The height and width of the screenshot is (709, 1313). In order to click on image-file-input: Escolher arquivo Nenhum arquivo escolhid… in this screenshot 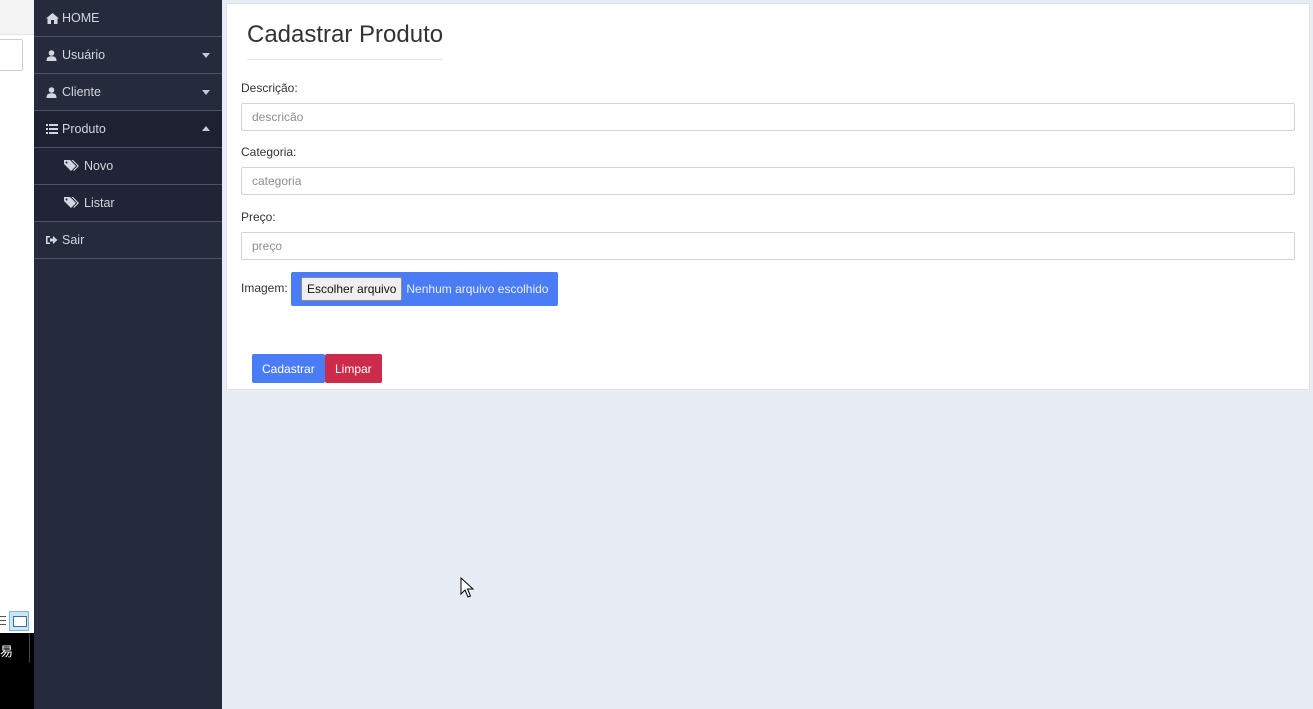, I will do `click(424, 289)`.